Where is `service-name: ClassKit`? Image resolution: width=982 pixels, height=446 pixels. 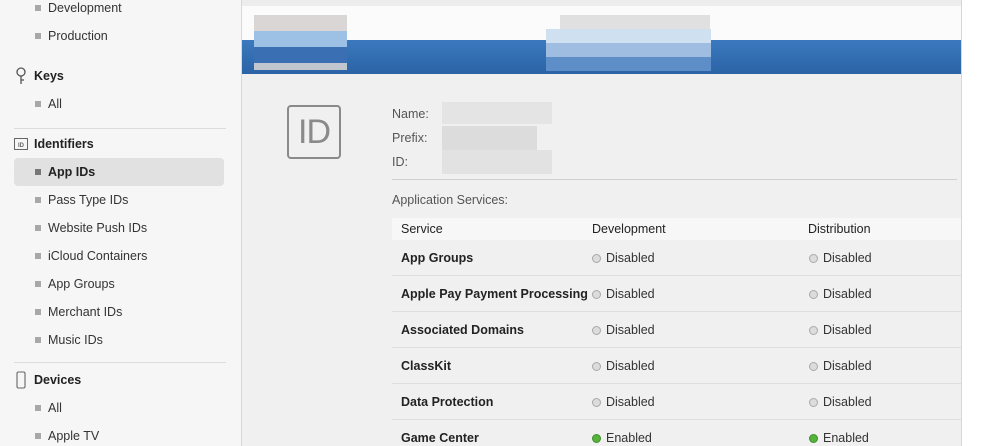
service-name: ClassKit is located at coordinates (426, 366).